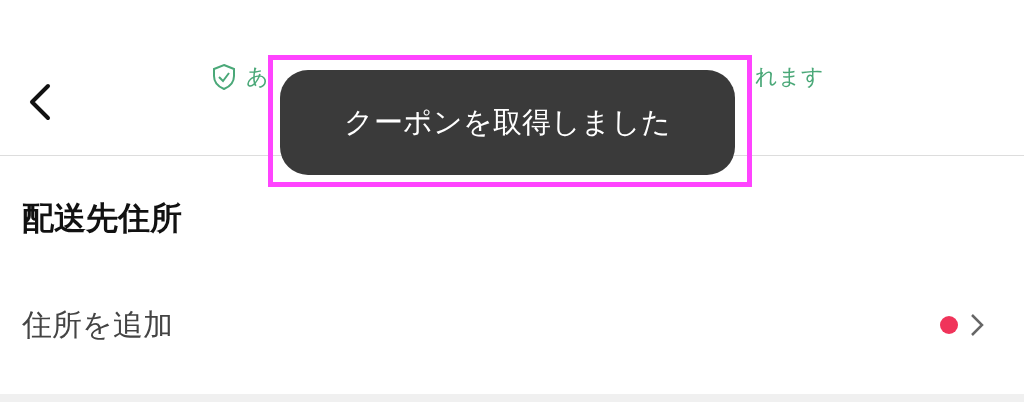  I want to click on section-title: 配送先住所, so click(102, 218).